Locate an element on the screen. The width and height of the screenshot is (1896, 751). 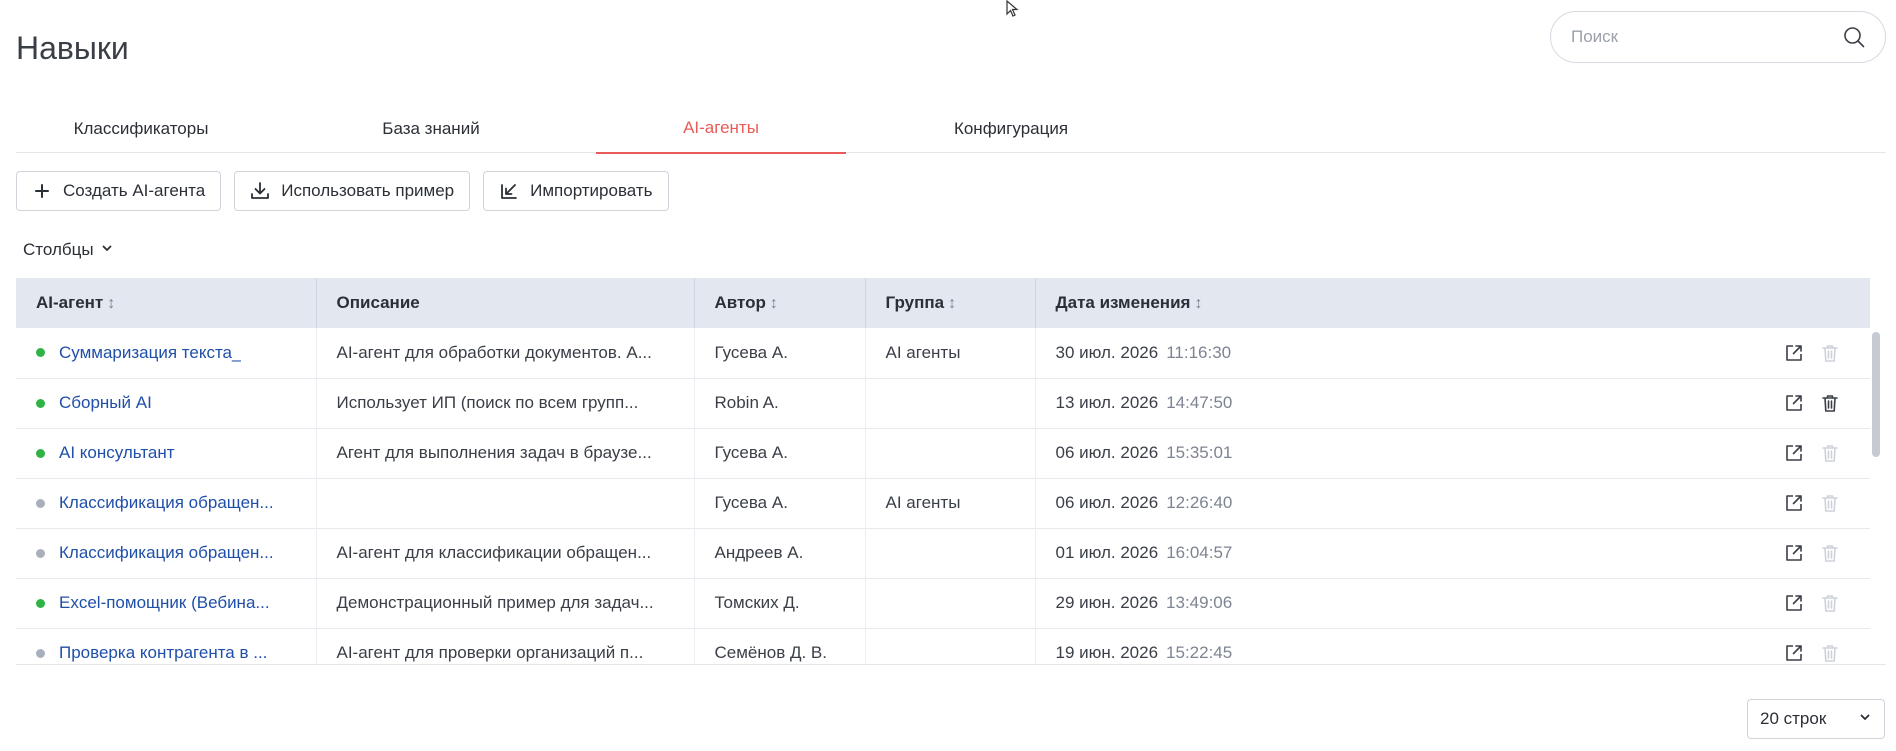
cell-description is located at coordinates (505, 503).